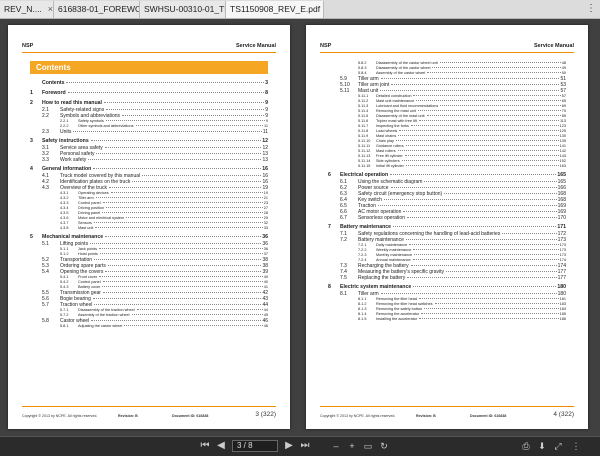  I want to click on toc-entry-page: 16, so click(265, 169).